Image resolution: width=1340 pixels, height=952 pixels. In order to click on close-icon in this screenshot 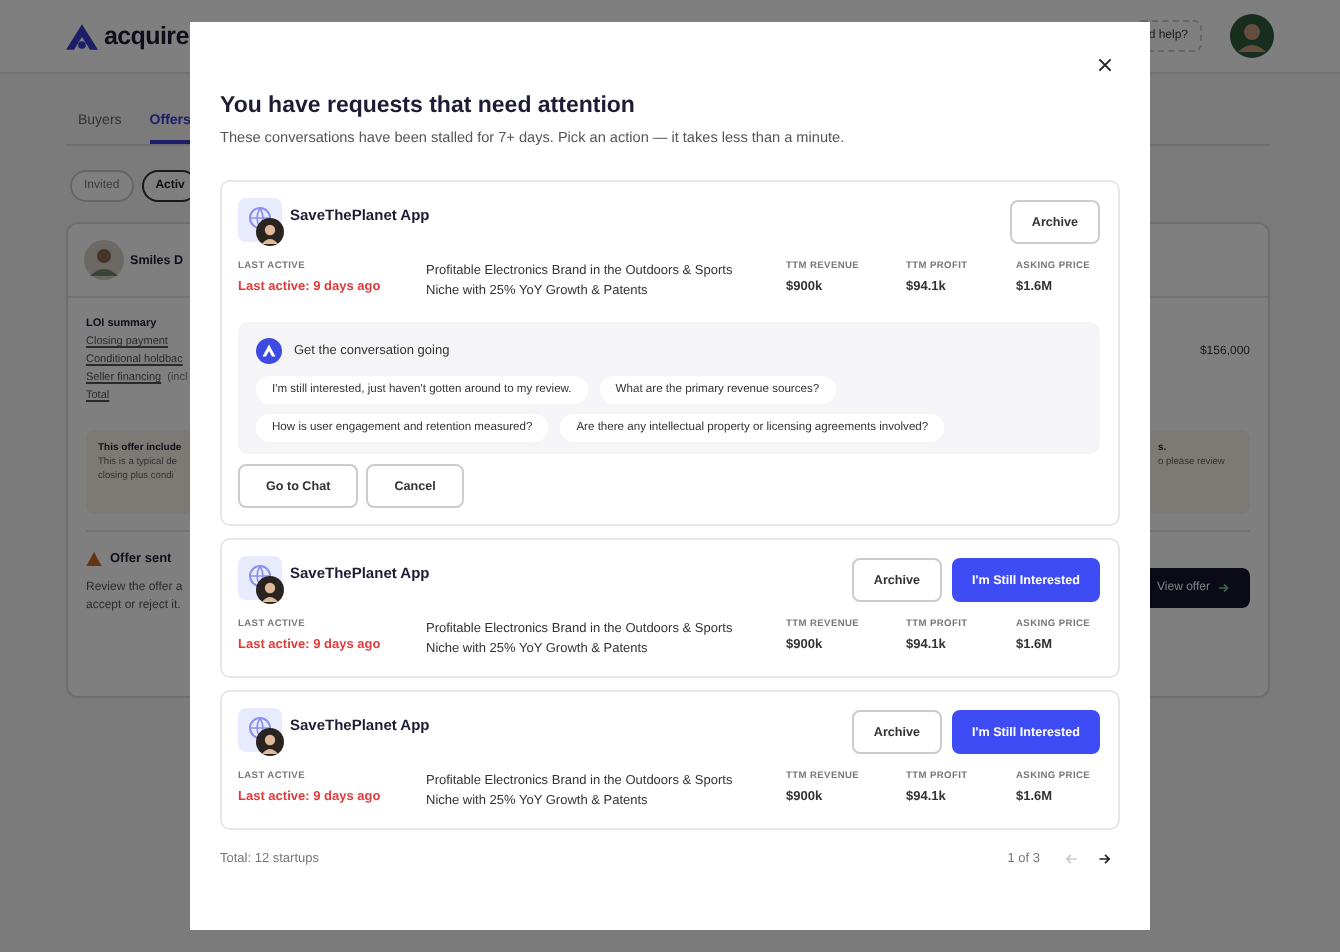, I will do `click(1105, 65)`.